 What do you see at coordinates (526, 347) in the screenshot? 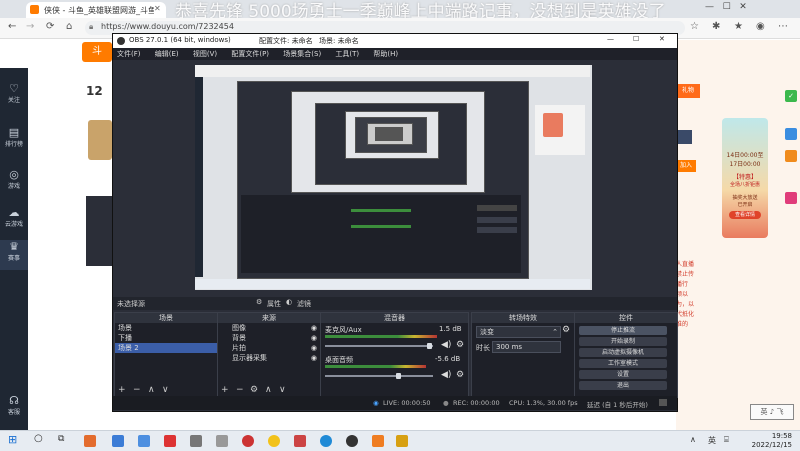
I see `duration-input: 300 ms` at bounding box center [526, 347].